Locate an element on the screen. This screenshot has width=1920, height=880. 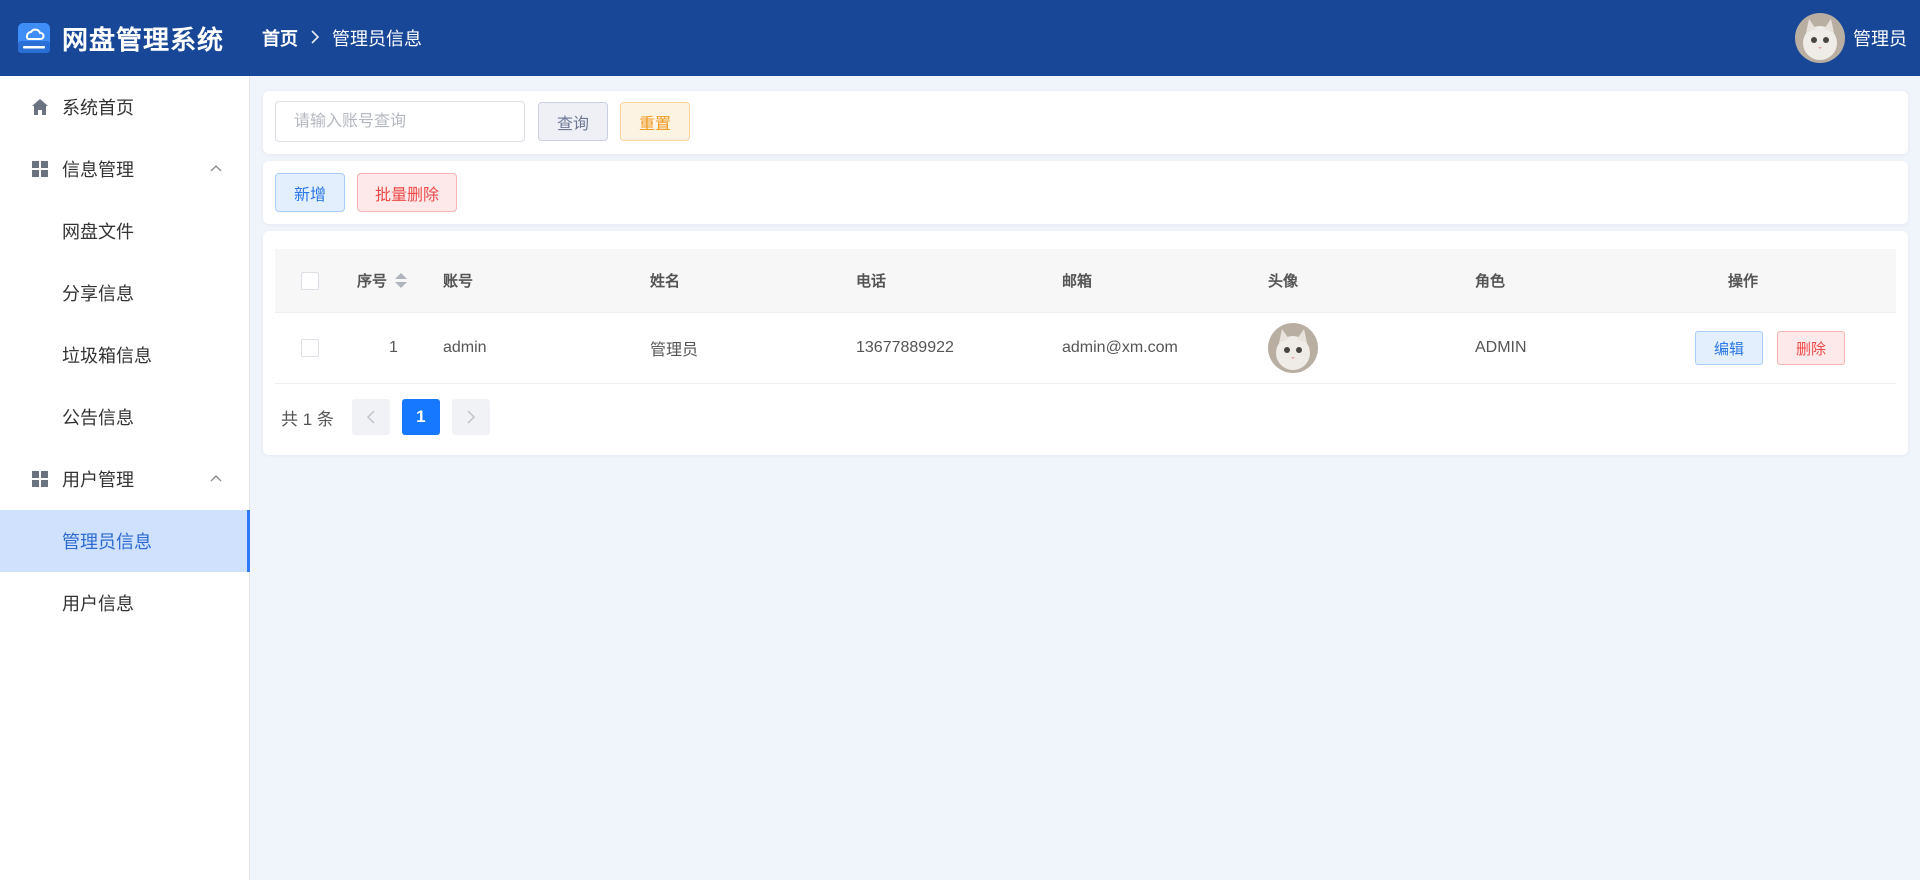
prev-page-button is located at coordinates (370, 417).